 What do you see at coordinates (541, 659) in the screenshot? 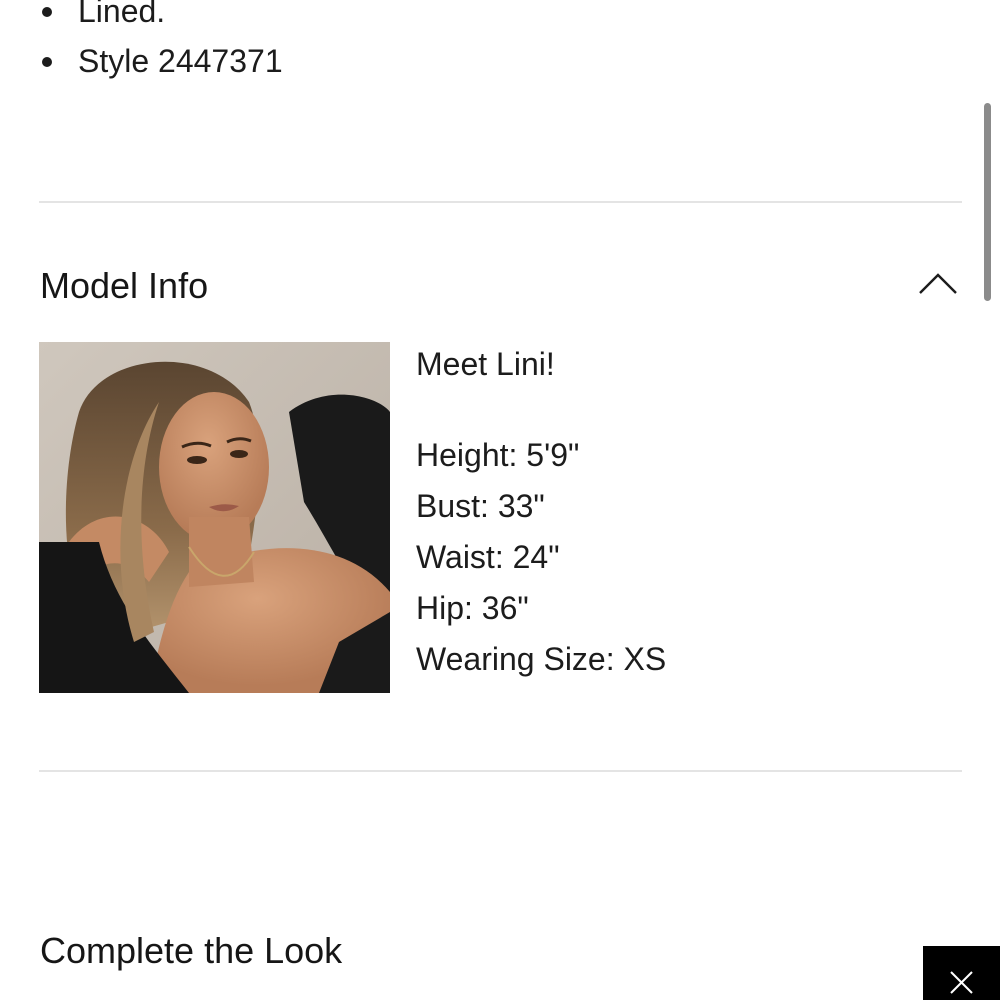
I see `model-stat-size: Wearing Size: XS` at bounding box center [541, 659].